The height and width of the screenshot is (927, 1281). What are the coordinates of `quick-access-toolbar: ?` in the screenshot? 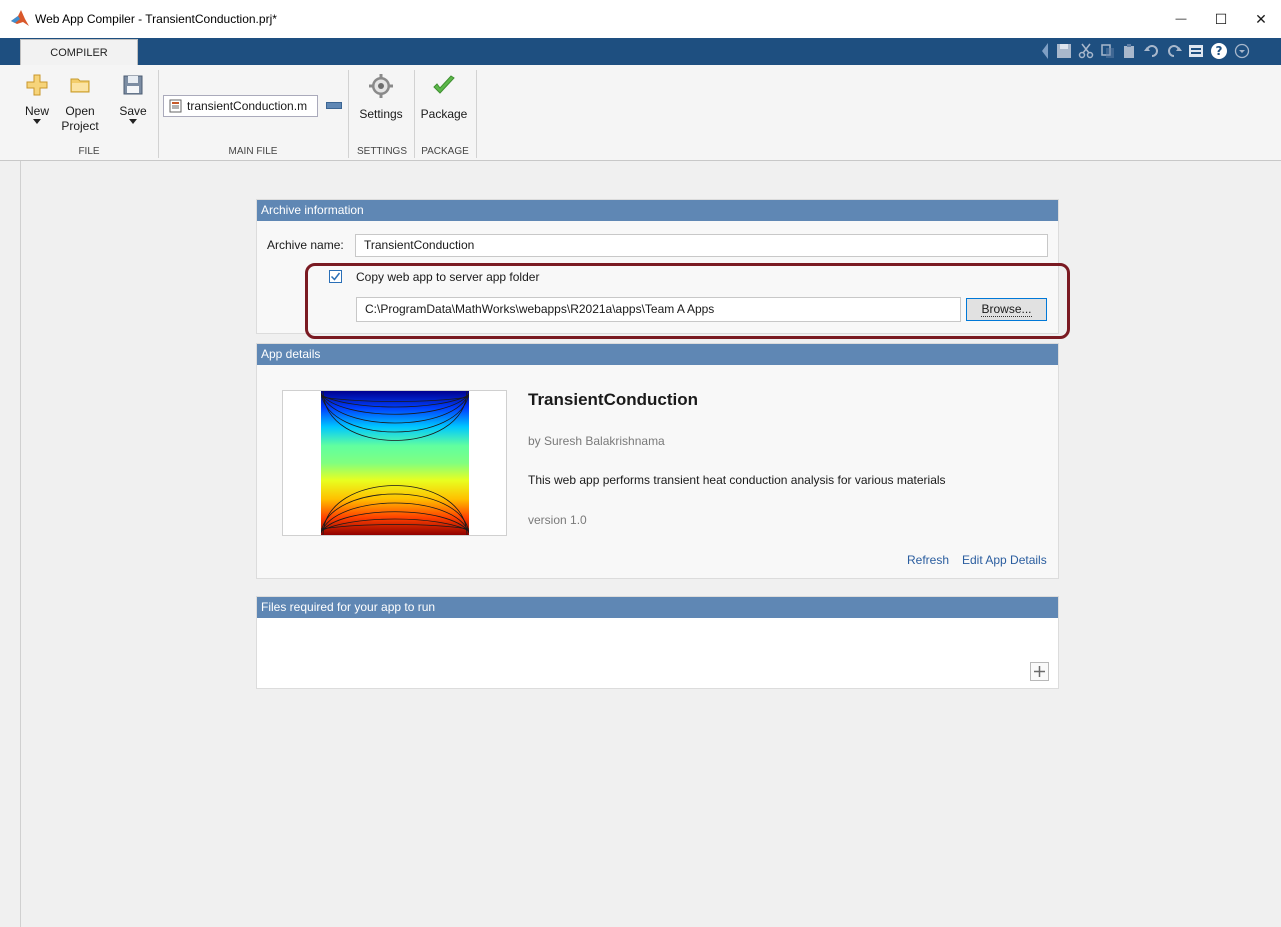 It's located at (1145, 51).